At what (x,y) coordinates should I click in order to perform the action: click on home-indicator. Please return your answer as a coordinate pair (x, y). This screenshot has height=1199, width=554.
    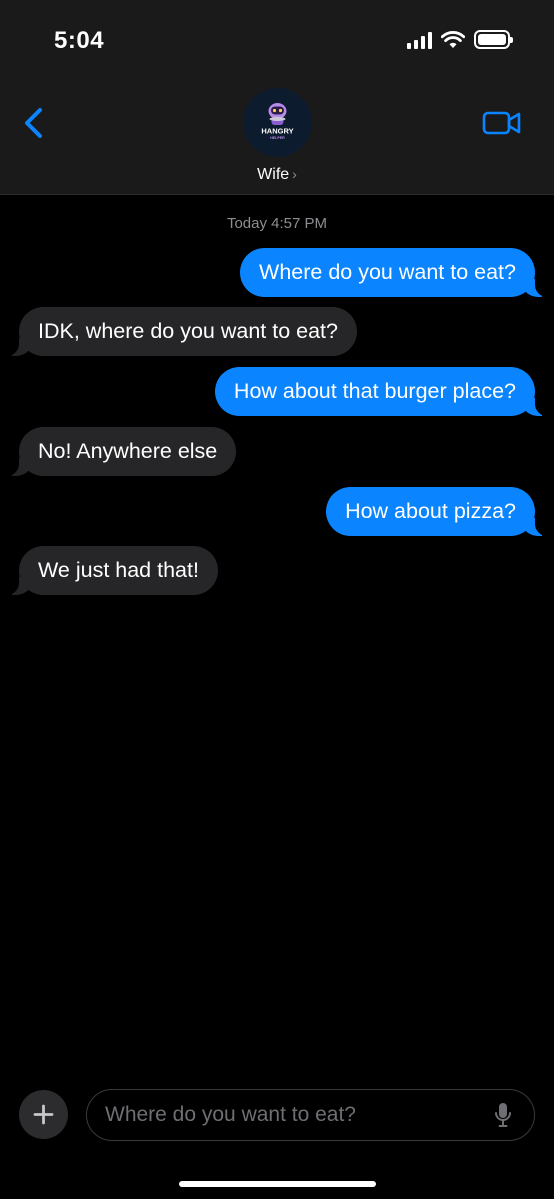
    Looking at the image, I should click on (277, 1184).